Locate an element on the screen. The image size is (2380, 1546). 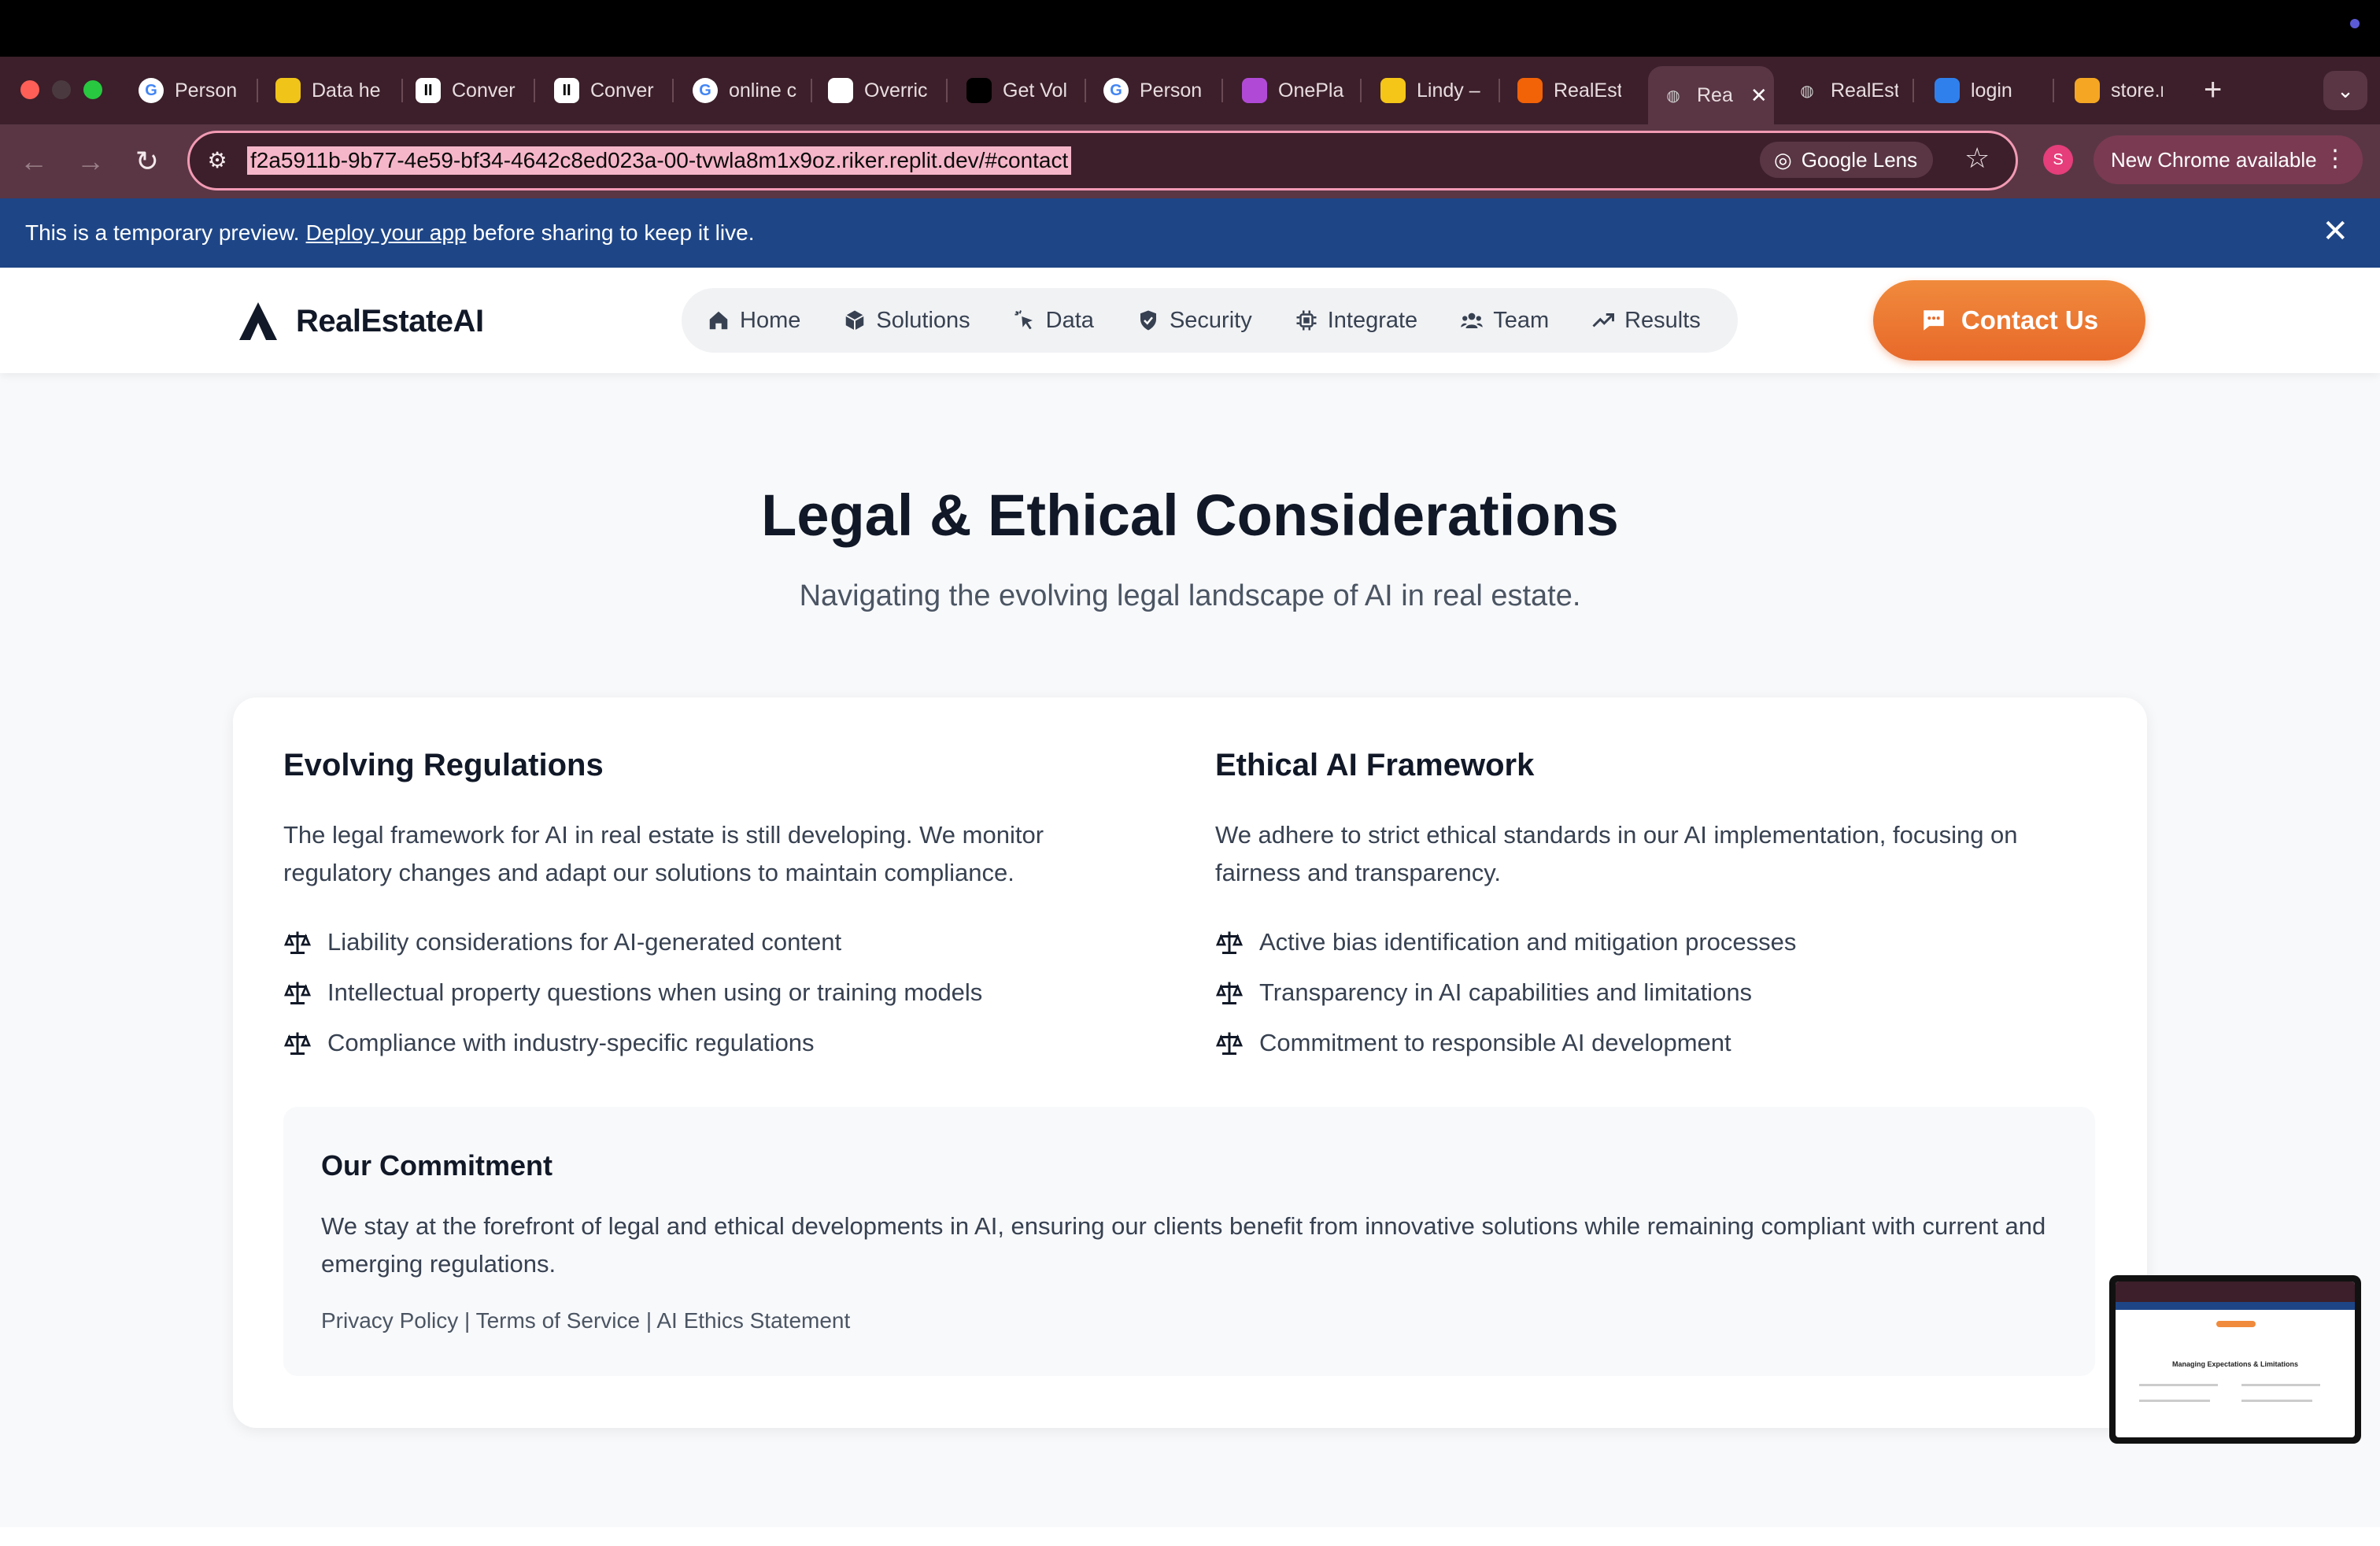
nav-item-solutions: Solutions is located at coordinates (906, 321).